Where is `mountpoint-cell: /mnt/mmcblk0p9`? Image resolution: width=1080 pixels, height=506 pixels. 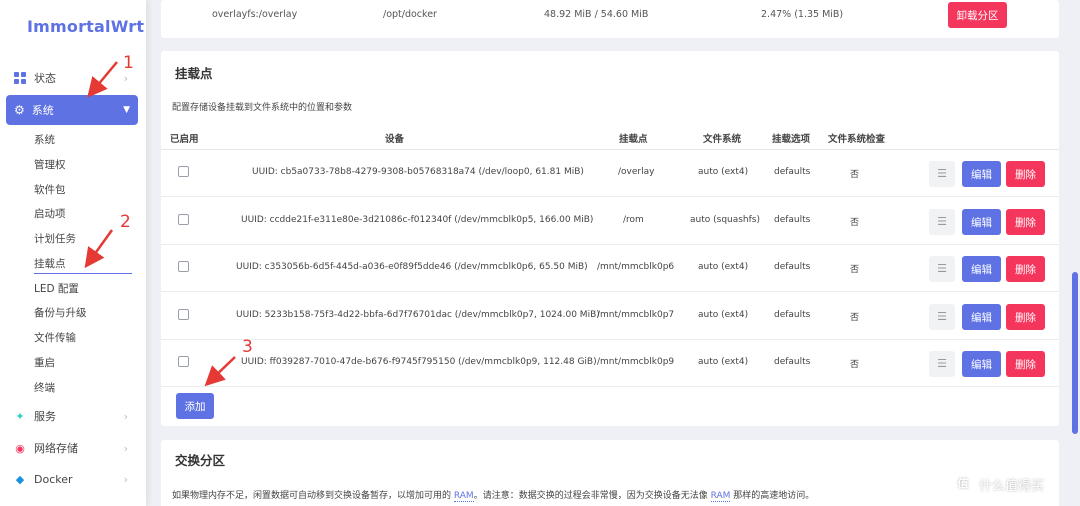 mountpoint-cell: /mnt/mmcblk0p9 is located at coordinates (636, 362).